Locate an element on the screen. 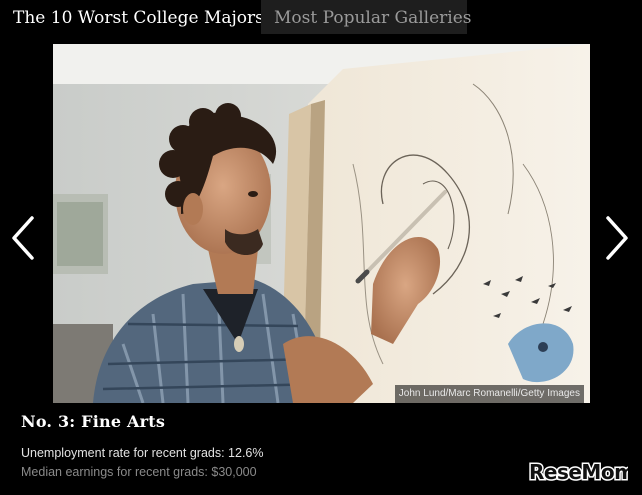 This screenshot has height=495, width=642. slide-title: No. 3: Fine Arts is located at coordinates (93, 421).